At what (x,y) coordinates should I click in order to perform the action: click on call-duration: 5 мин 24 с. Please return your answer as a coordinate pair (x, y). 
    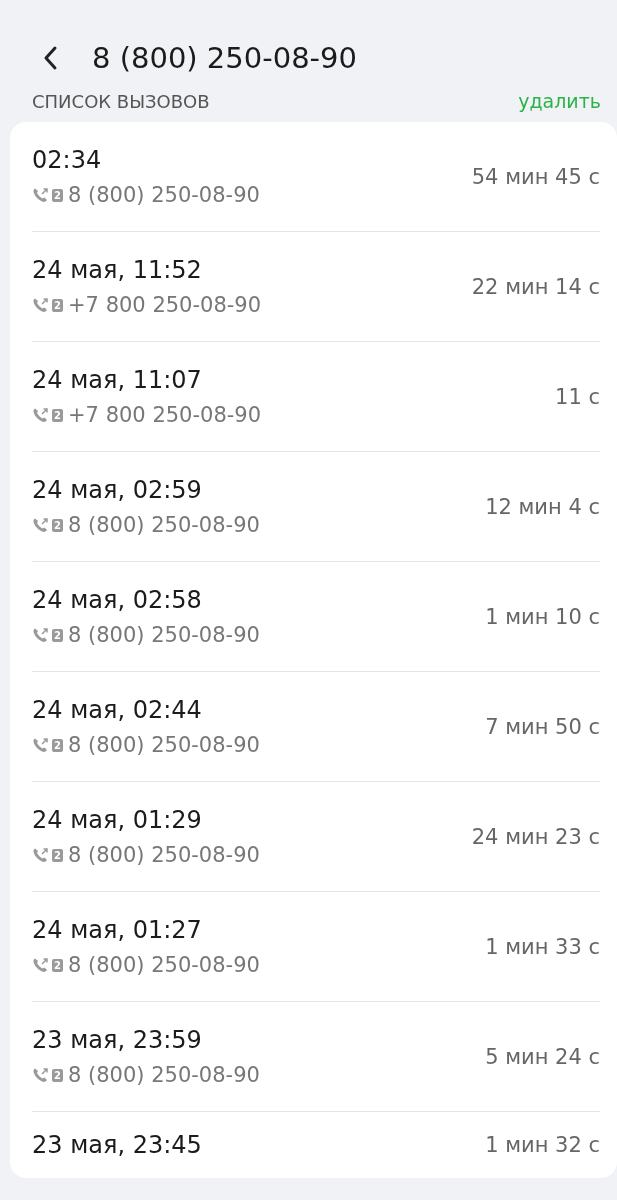
    Looking at the image, I should click on (542, 1056).